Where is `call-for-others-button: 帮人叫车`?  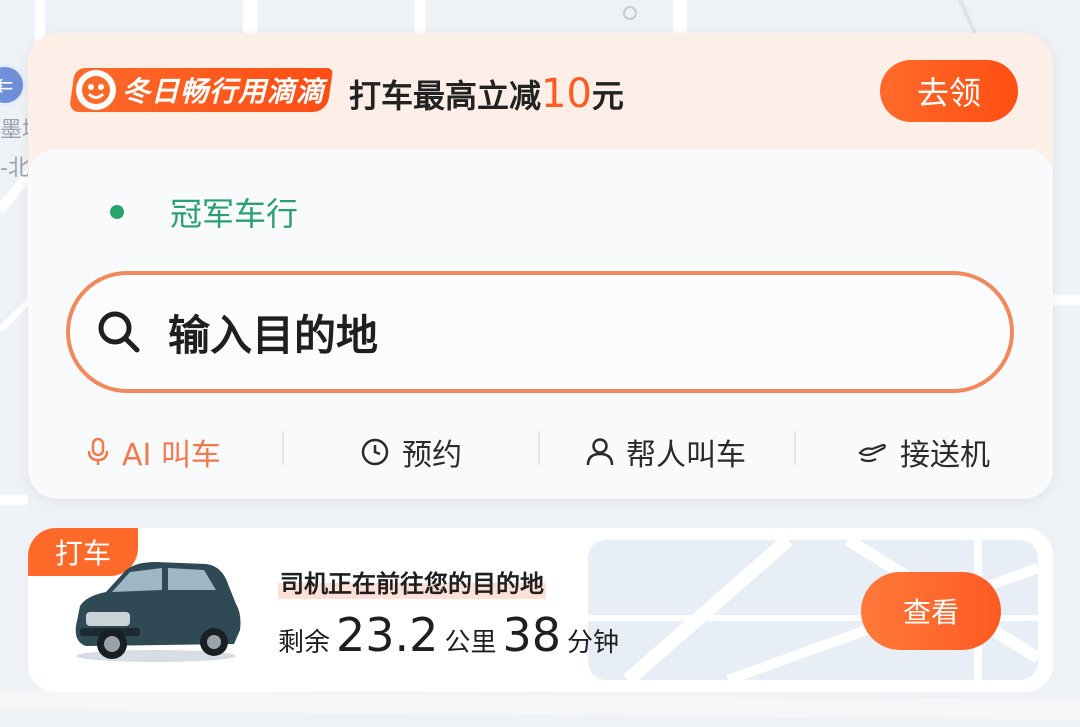
call-for-others-button: 帮人叫车 is located at coordinates (666, 452).